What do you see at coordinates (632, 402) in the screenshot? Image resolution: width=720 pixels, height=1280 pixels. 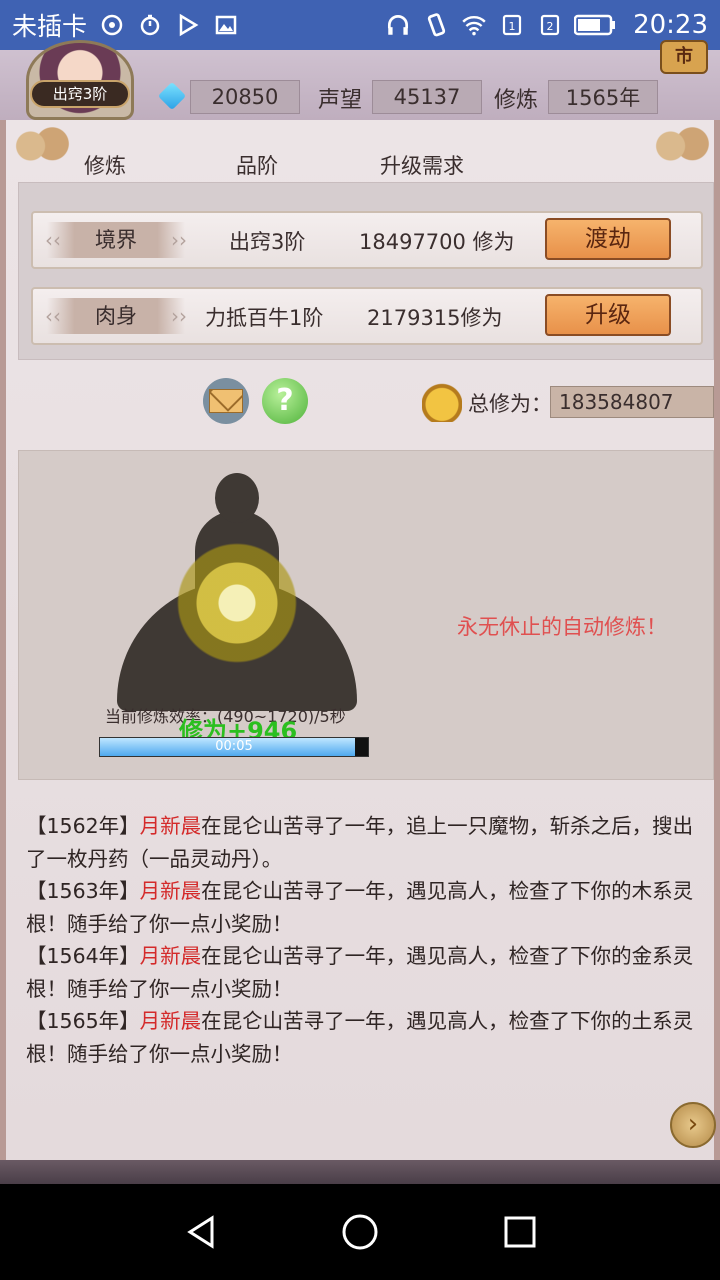 I see `total-cultivation-value: 183584807` at bounding box center [632, 402].